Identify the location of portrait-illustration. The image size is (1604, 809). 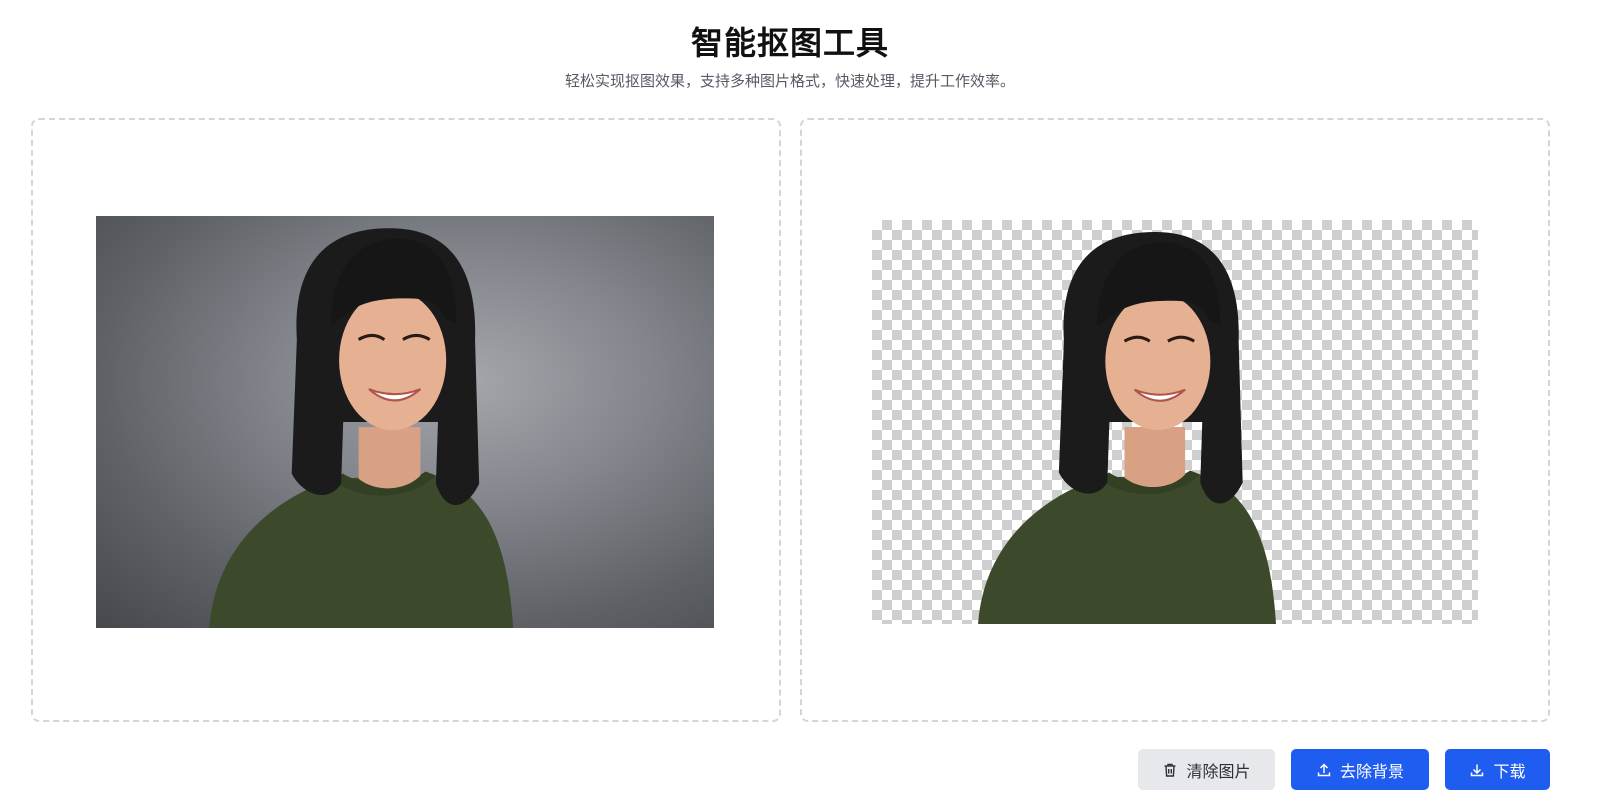
(361, 428).